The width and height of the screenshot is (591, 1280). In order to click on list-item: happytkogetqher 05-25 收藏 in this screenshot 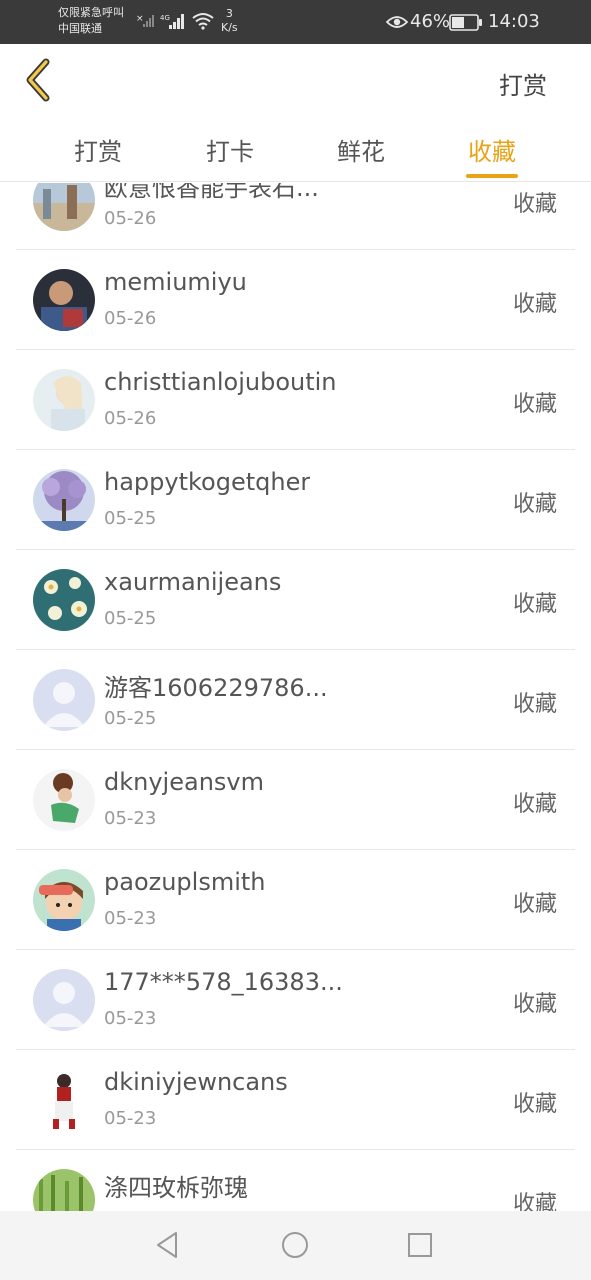, I will do `click(295, 500)`.